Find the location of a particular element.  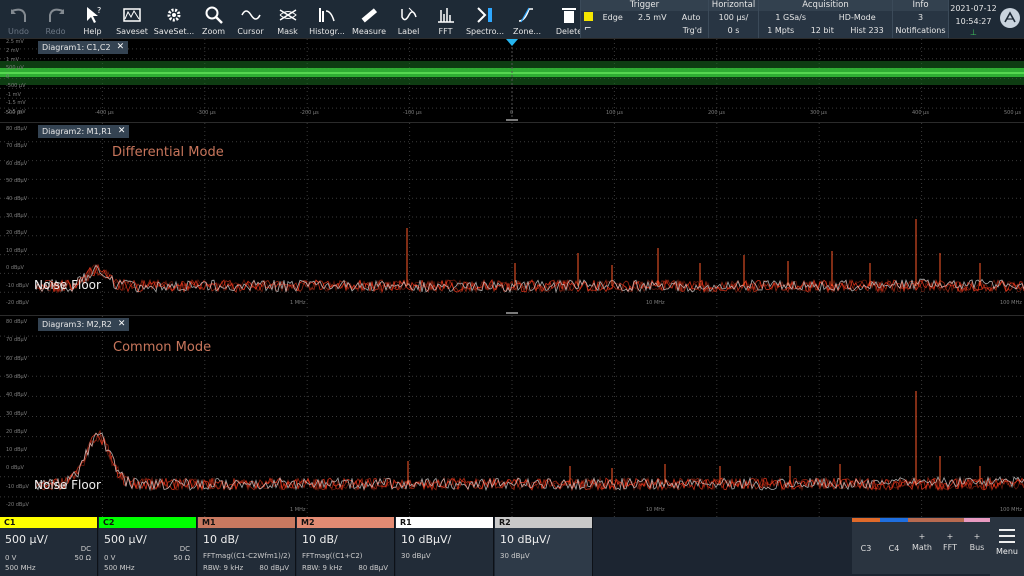

channel-c1-bandwidth: 500 MHz is located at coordinates (20, 568).